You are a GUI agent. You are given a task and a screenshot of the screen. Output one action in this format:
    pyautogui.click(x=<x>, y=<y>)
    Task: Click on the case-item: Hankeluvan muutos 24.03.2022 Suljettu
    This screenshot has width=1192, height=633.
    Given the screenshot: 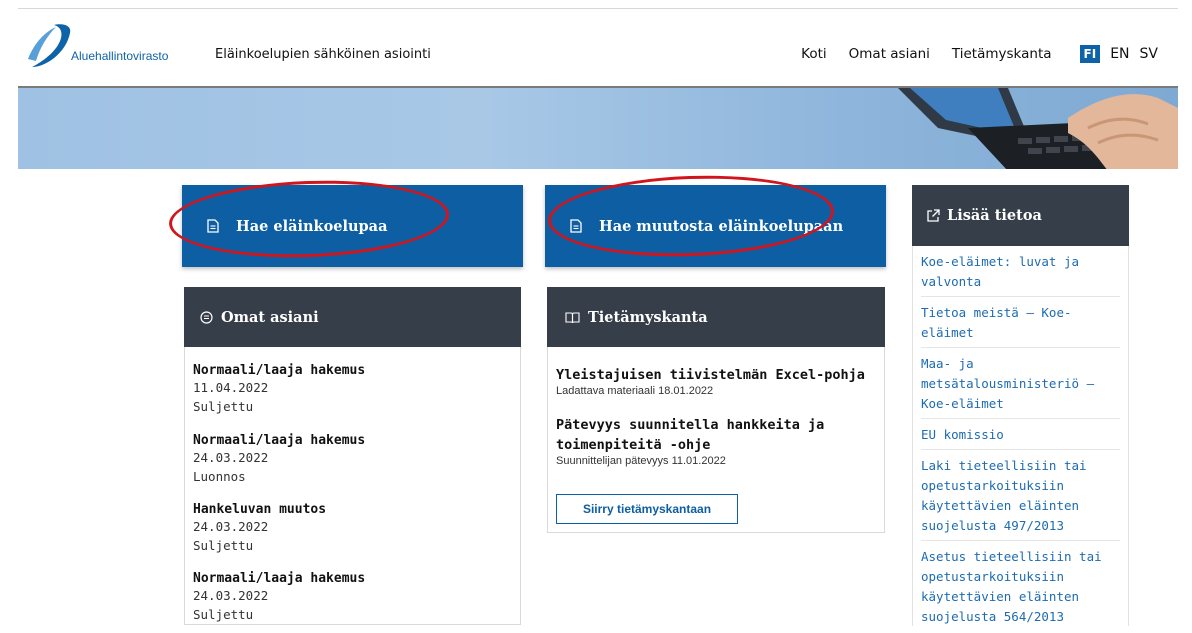 What is the action you would take?
    pyautogui.click(x=259, y=528)
    